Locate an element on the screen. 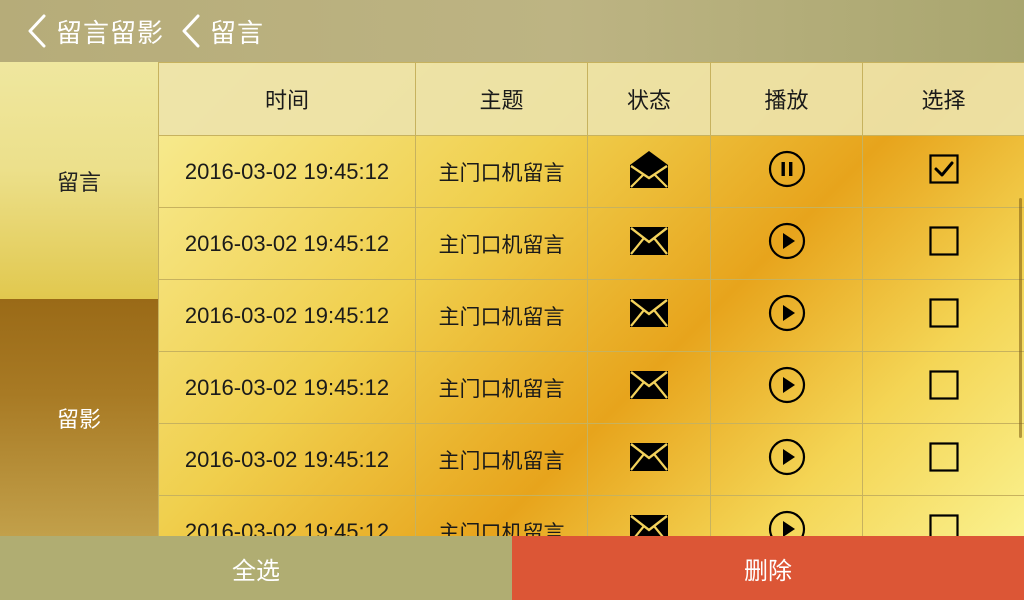  breadcrumb-label: 留言留影 is located at coordinates (110, 33).